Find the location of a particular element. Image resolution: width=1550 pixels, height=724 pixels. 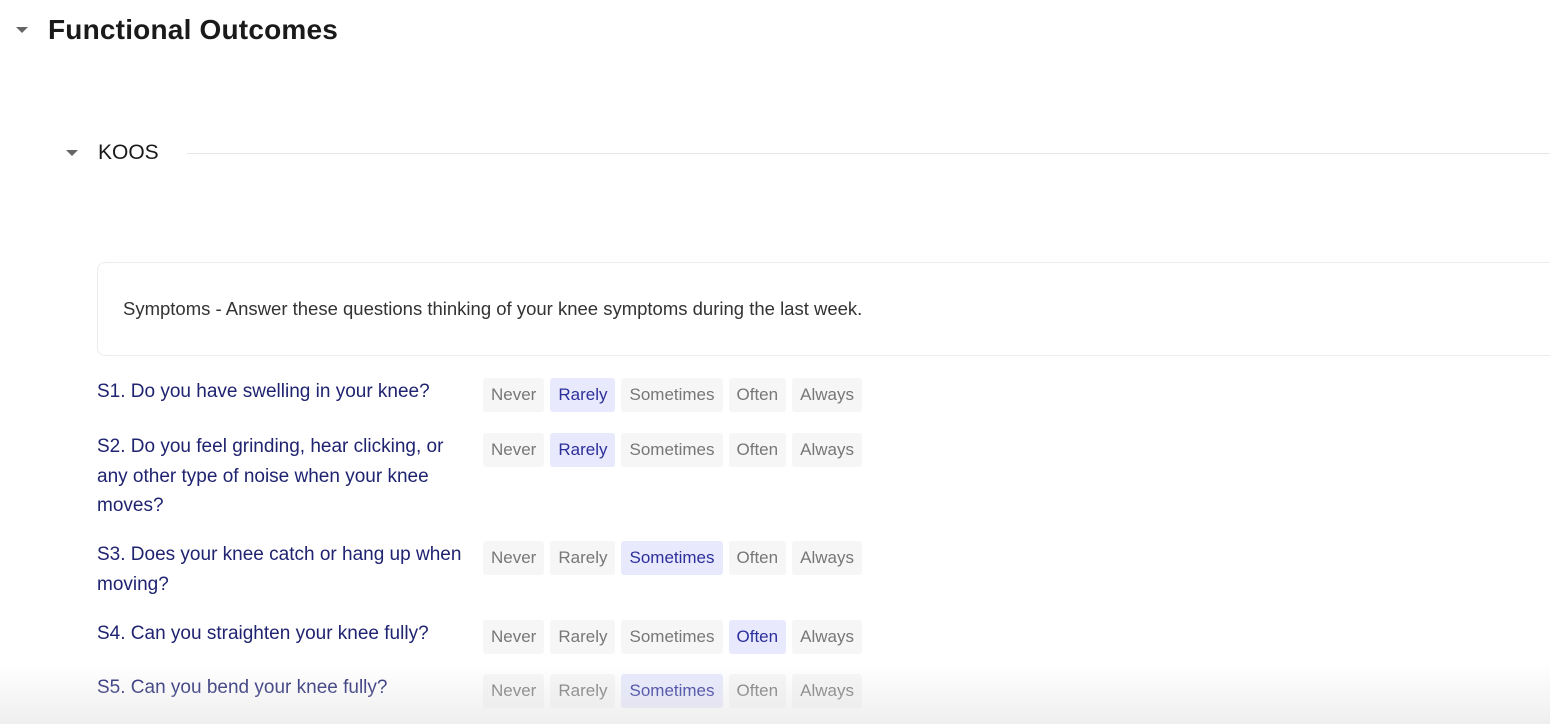

section-title: Functional Outcomes is located at coordinates (193, 29).